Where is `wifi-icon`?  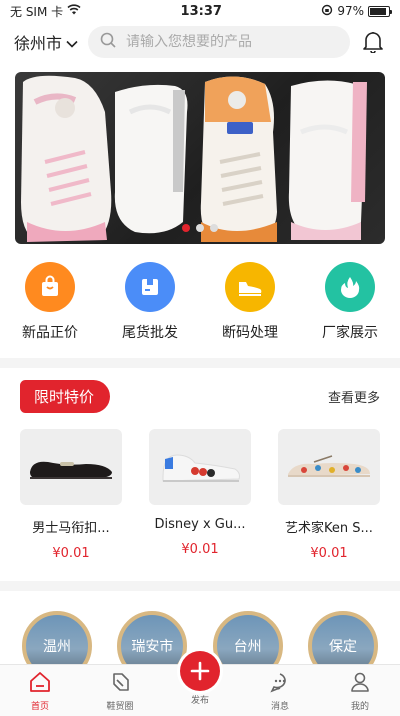
wifi-icon is located at coordinates (74, 11).